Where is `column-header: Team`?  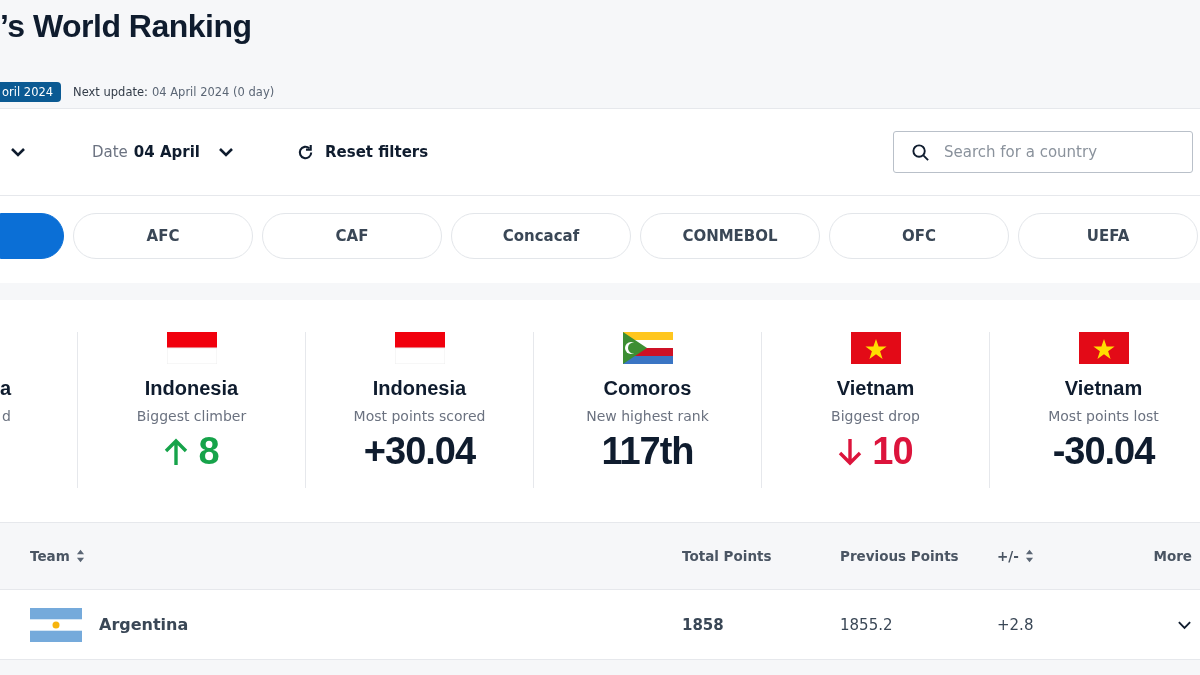
column-header: Team is located at coordinates (57, 556).